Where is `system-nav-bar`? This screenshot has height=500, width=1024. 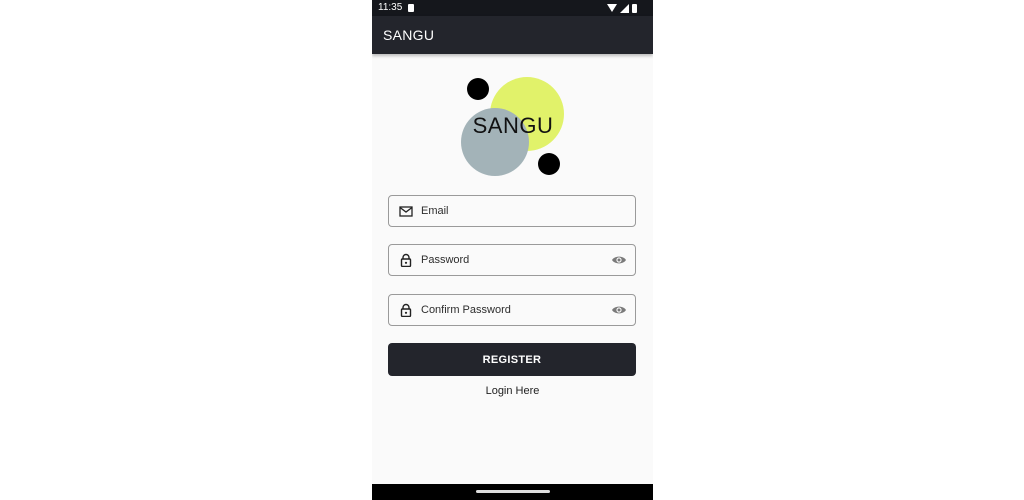
system-nav-bar is located at coordinates (512, 492).